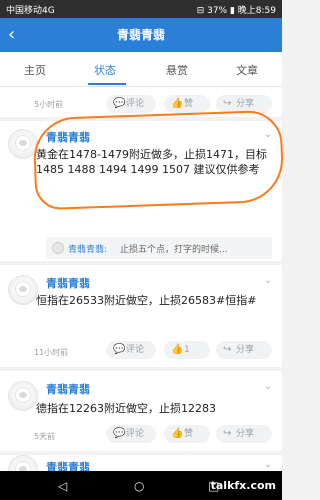 The width and height of the screenshot is (320, 500). Describe the element at coordinates (35, 70) in the screenshot. I see `tab-home: 主页` at that location.